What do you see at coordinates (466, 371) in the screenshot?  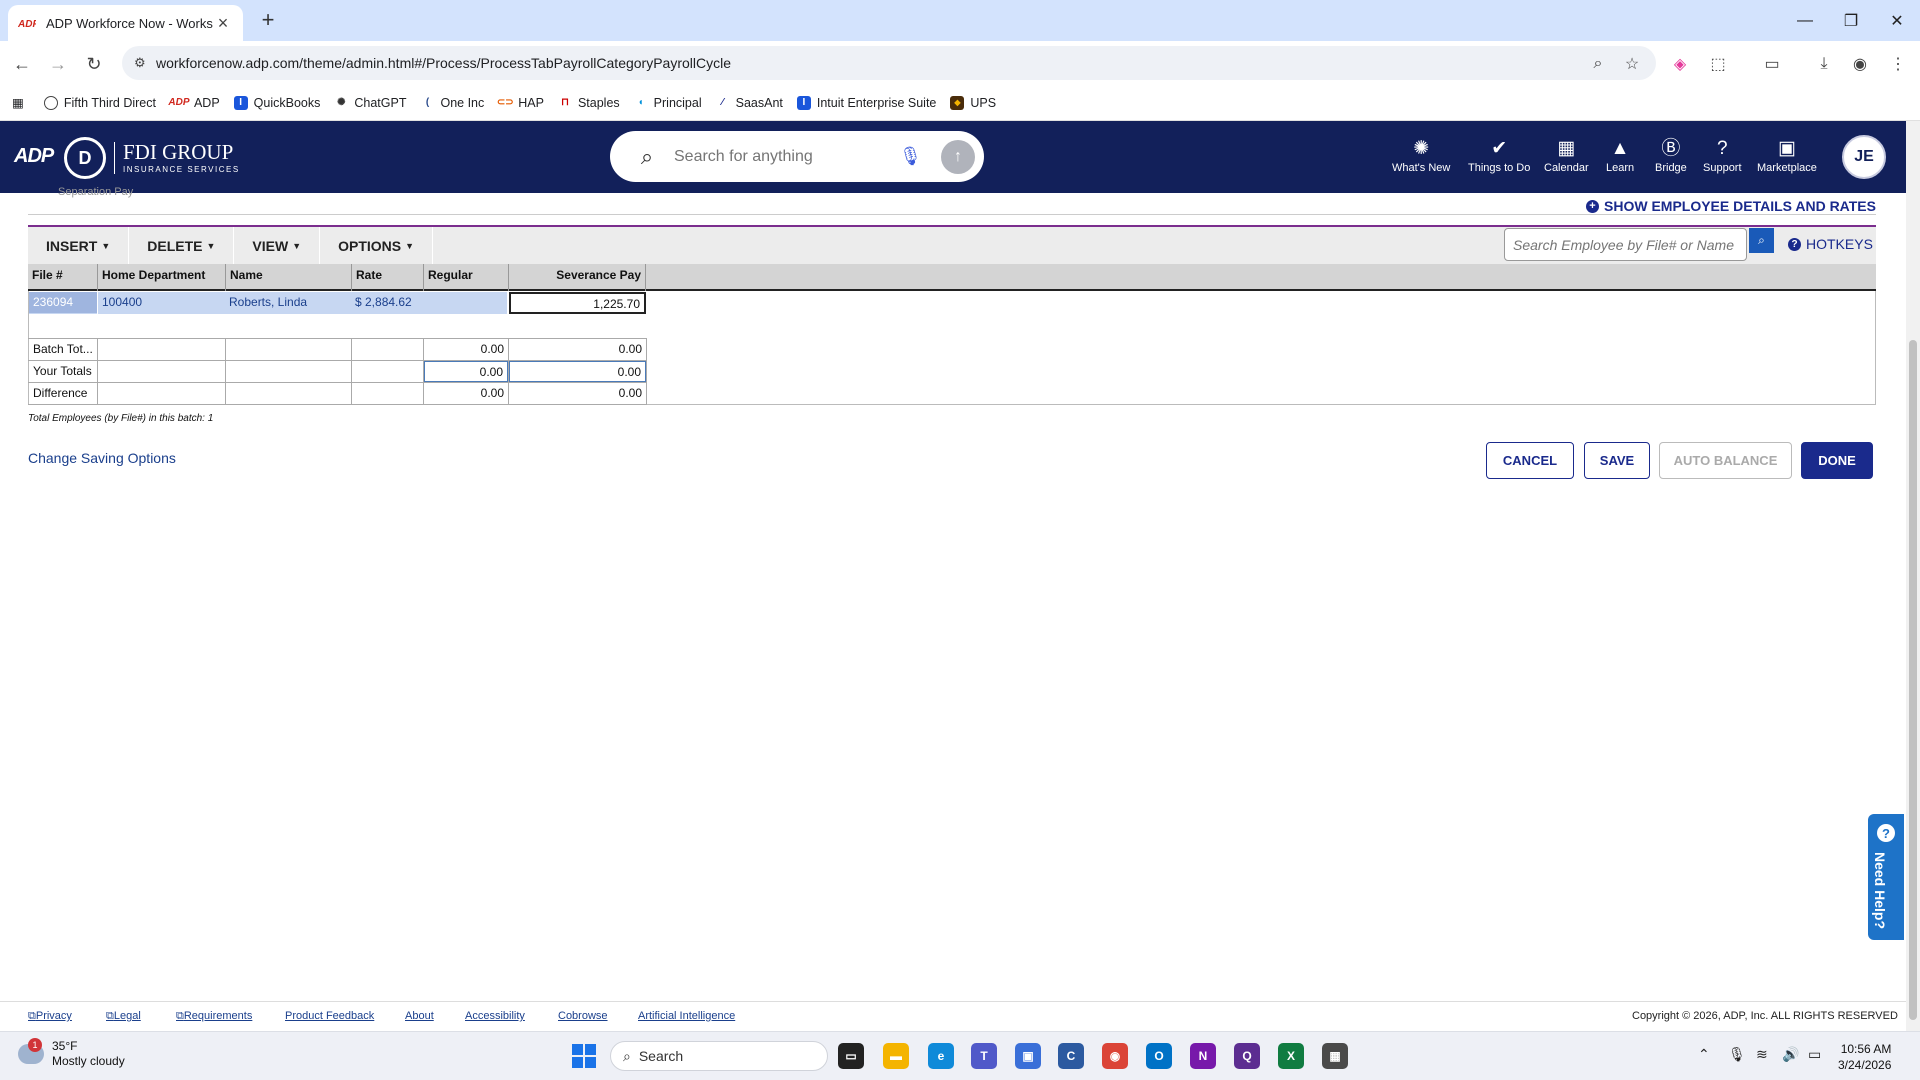 I see `your-totals-hours-input: 0.00` at bounding box center [466, 371].